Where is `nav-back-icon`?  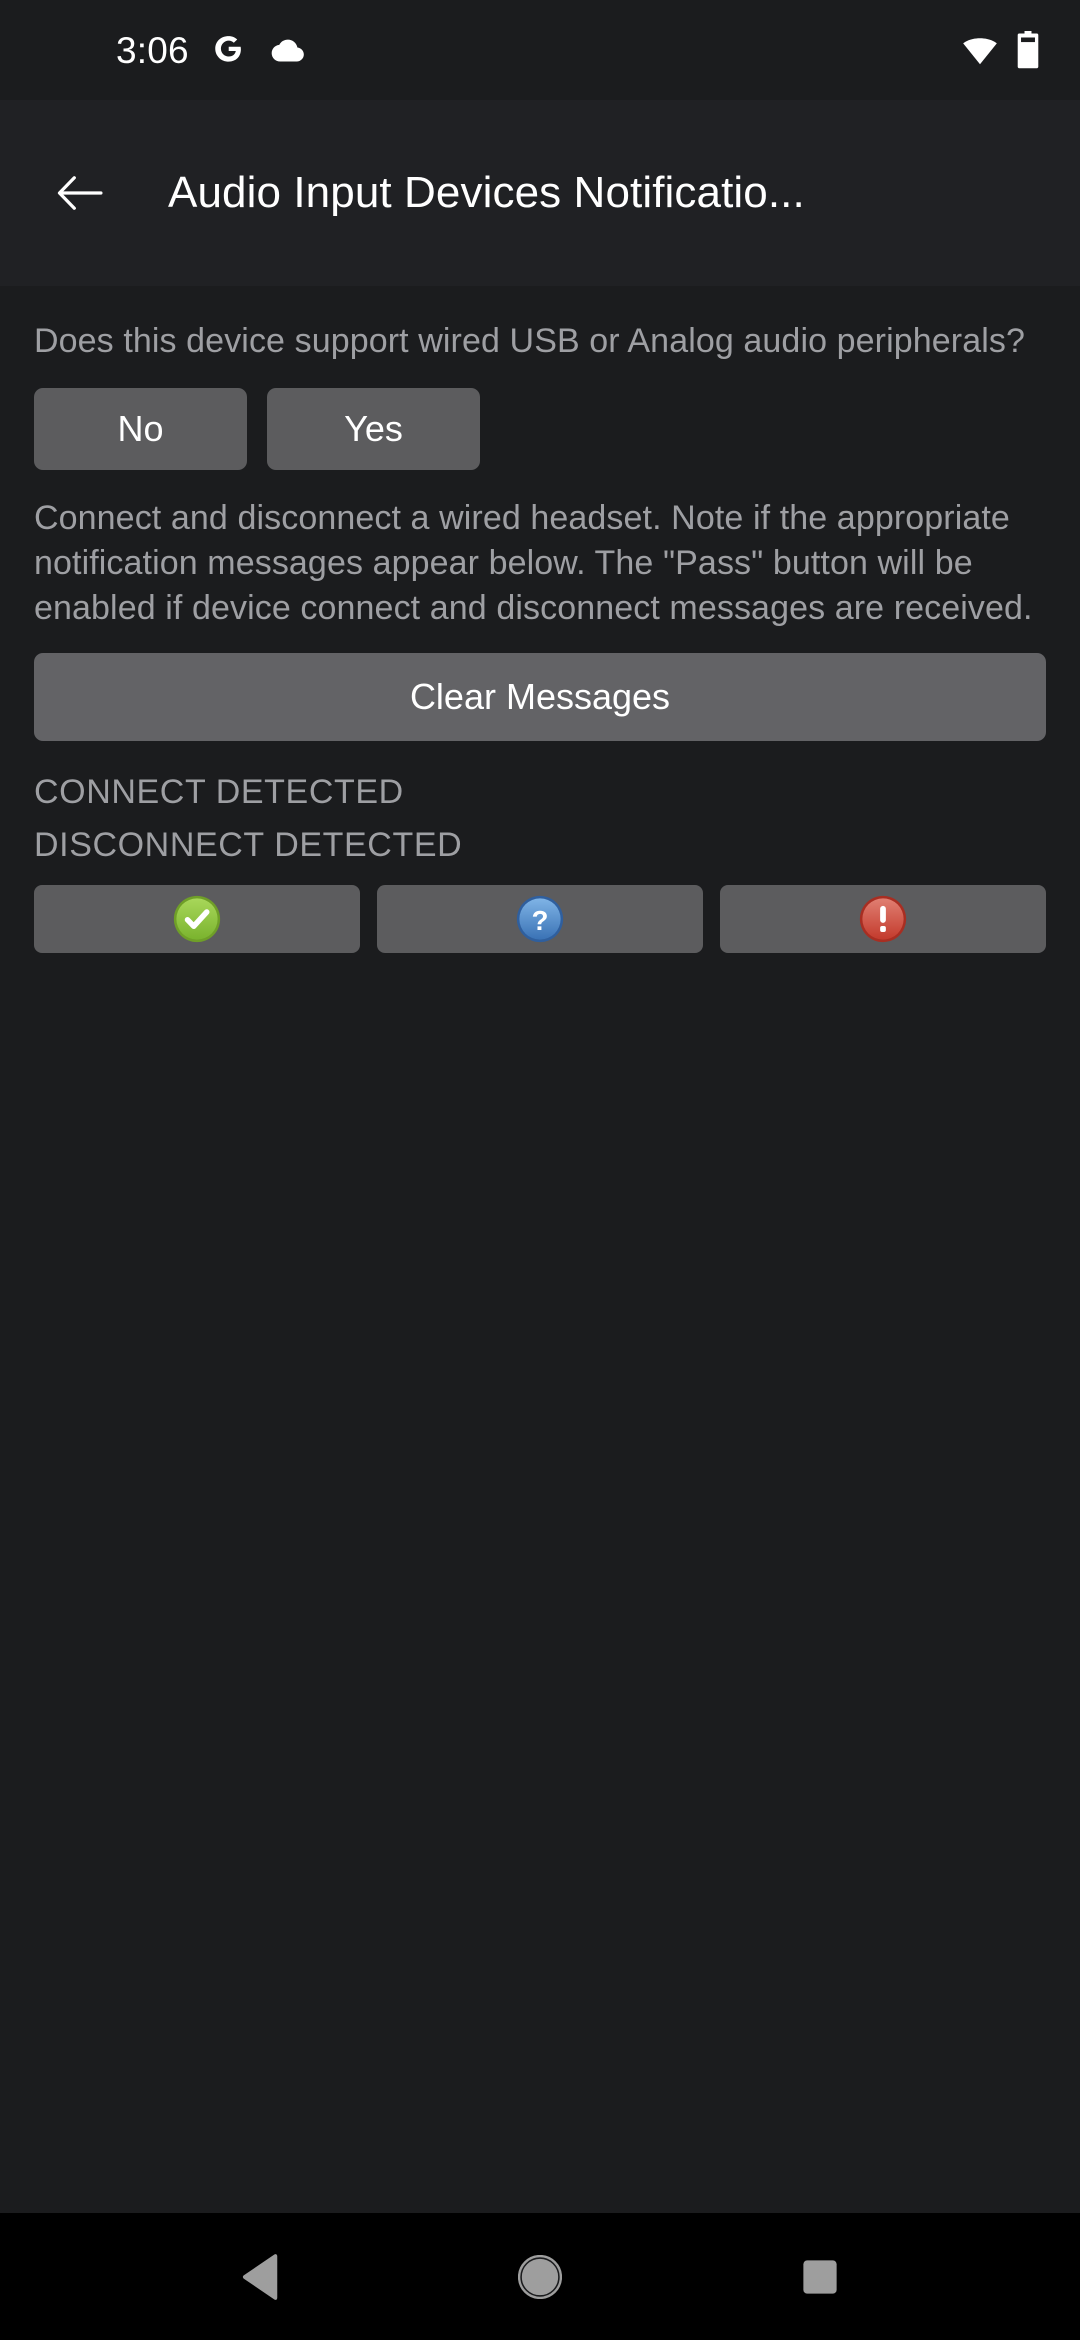 nav-back-icon is located at coordinates (260, 2276).